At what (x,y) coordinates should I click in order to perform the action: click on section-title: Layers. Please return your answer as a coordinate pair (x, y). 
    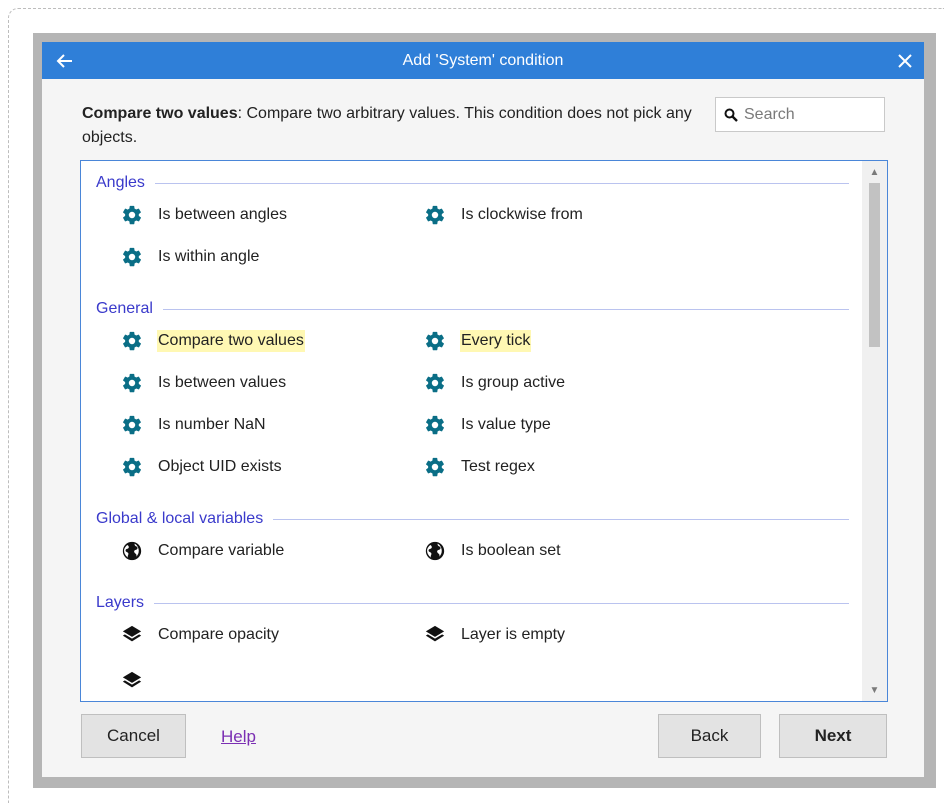
    Looking at the image, I should click on (120, 602).